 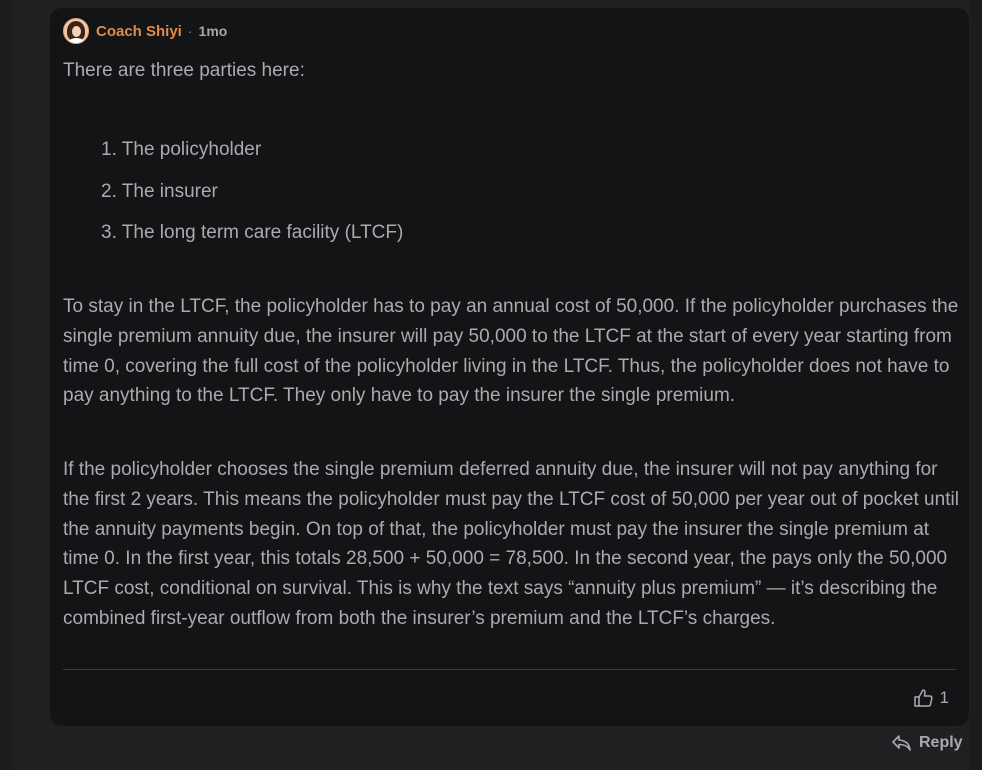 I want to click on timestamp: 1mo, so click(x=213, y=31).